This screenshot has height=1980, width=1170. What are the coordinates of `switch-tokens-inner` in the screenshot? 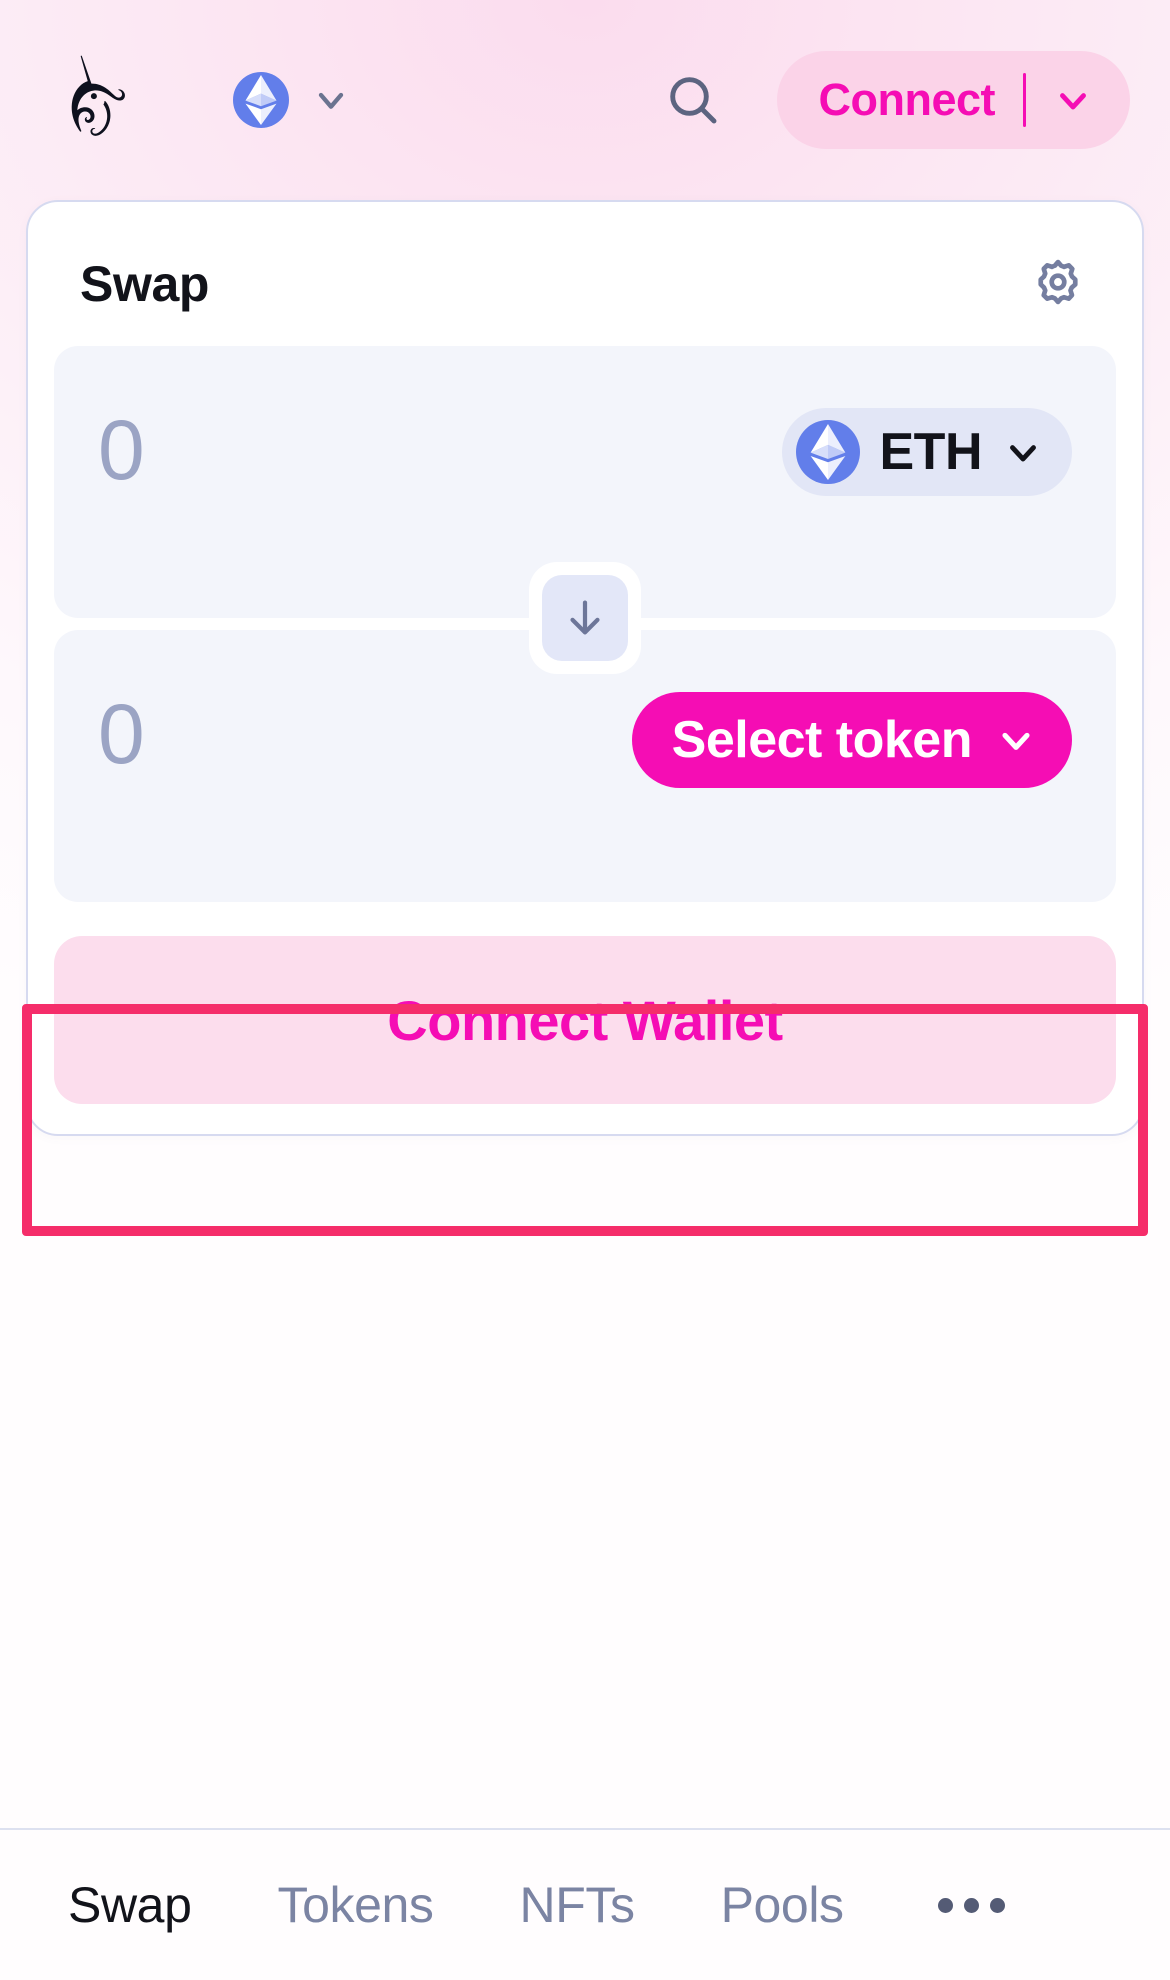 It's located at (585, 618).